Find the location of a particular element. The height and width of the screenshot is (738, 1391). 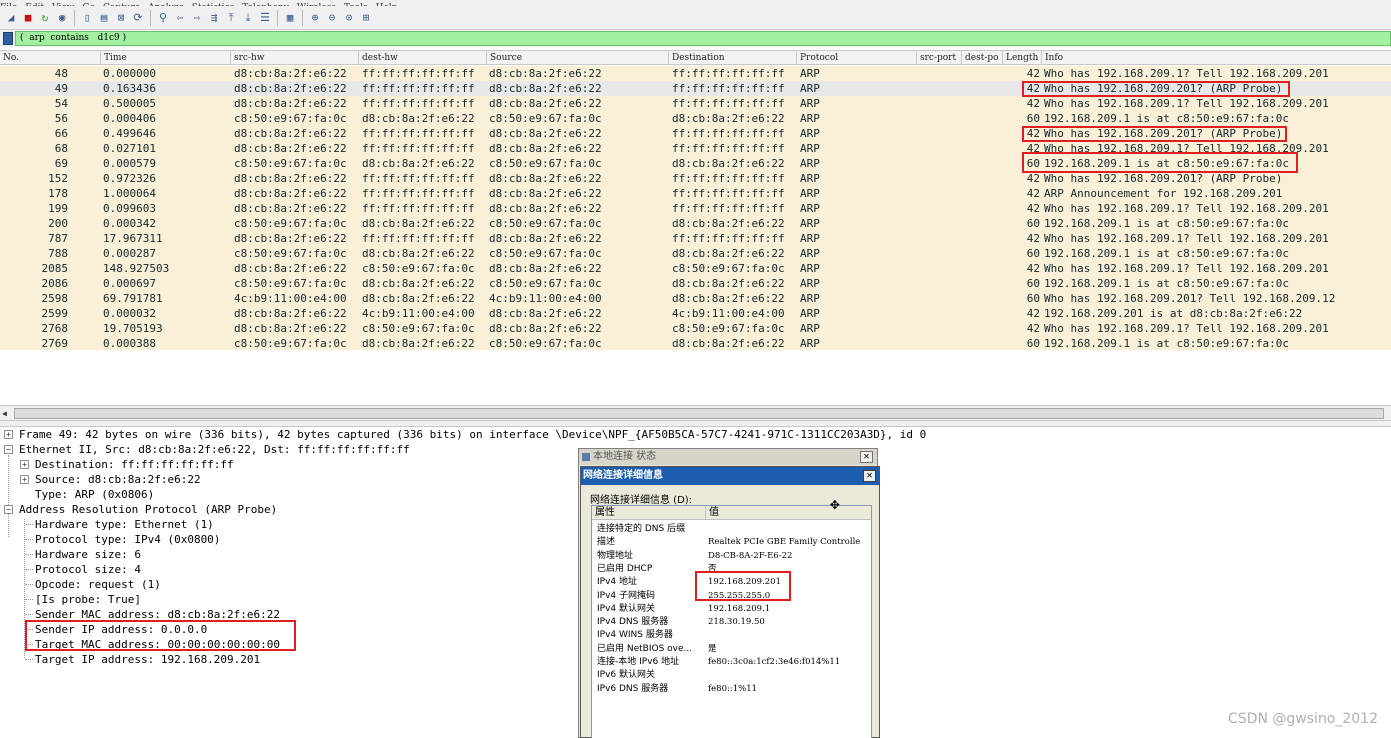

listview-row: 物理地址 D8-CB-8A-2F-E6-22 is located at coordinates (731, 556).